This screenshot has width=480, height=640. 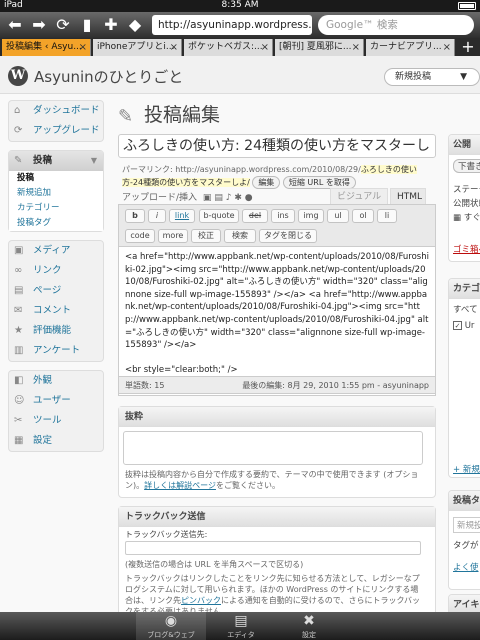 What do you see at coordinates (466, 469) in the screenshot?
I see `add-category-link: + 新規カ` at bounding box center [466, 469].